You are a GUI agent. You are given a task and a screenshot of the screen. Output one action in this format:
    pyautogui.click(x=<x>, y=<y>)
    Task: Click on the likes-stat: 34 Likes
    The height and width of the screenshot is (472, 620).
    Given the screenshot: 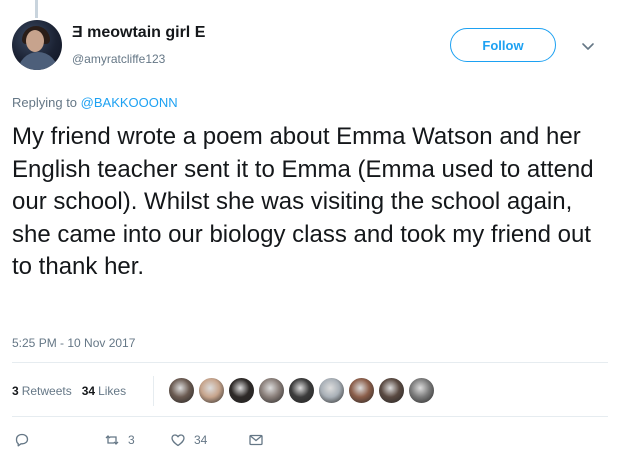 What is the action you would take?
    pyautogui.click(x=104, y=391)
    